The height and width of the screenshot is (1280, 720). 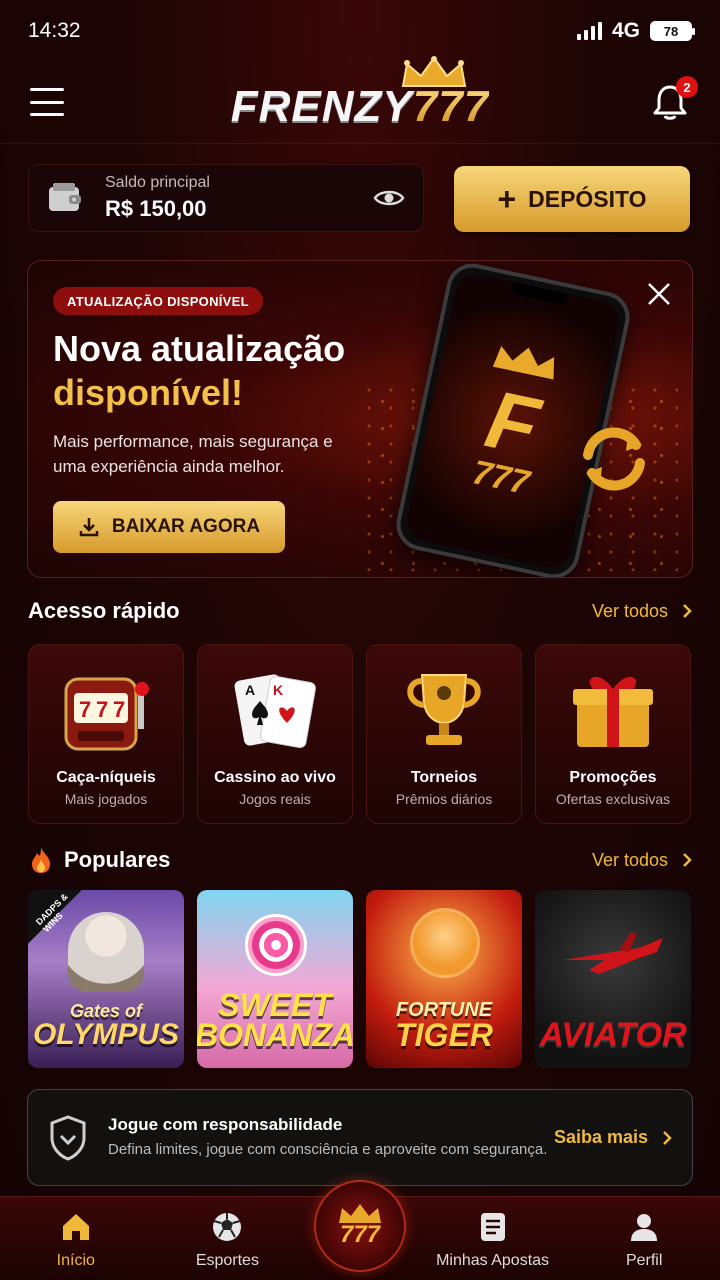 What do you see at coordinates (507, 199) in the screenshot?
I see `plus-icon: +` at bounding box center [507, 199].